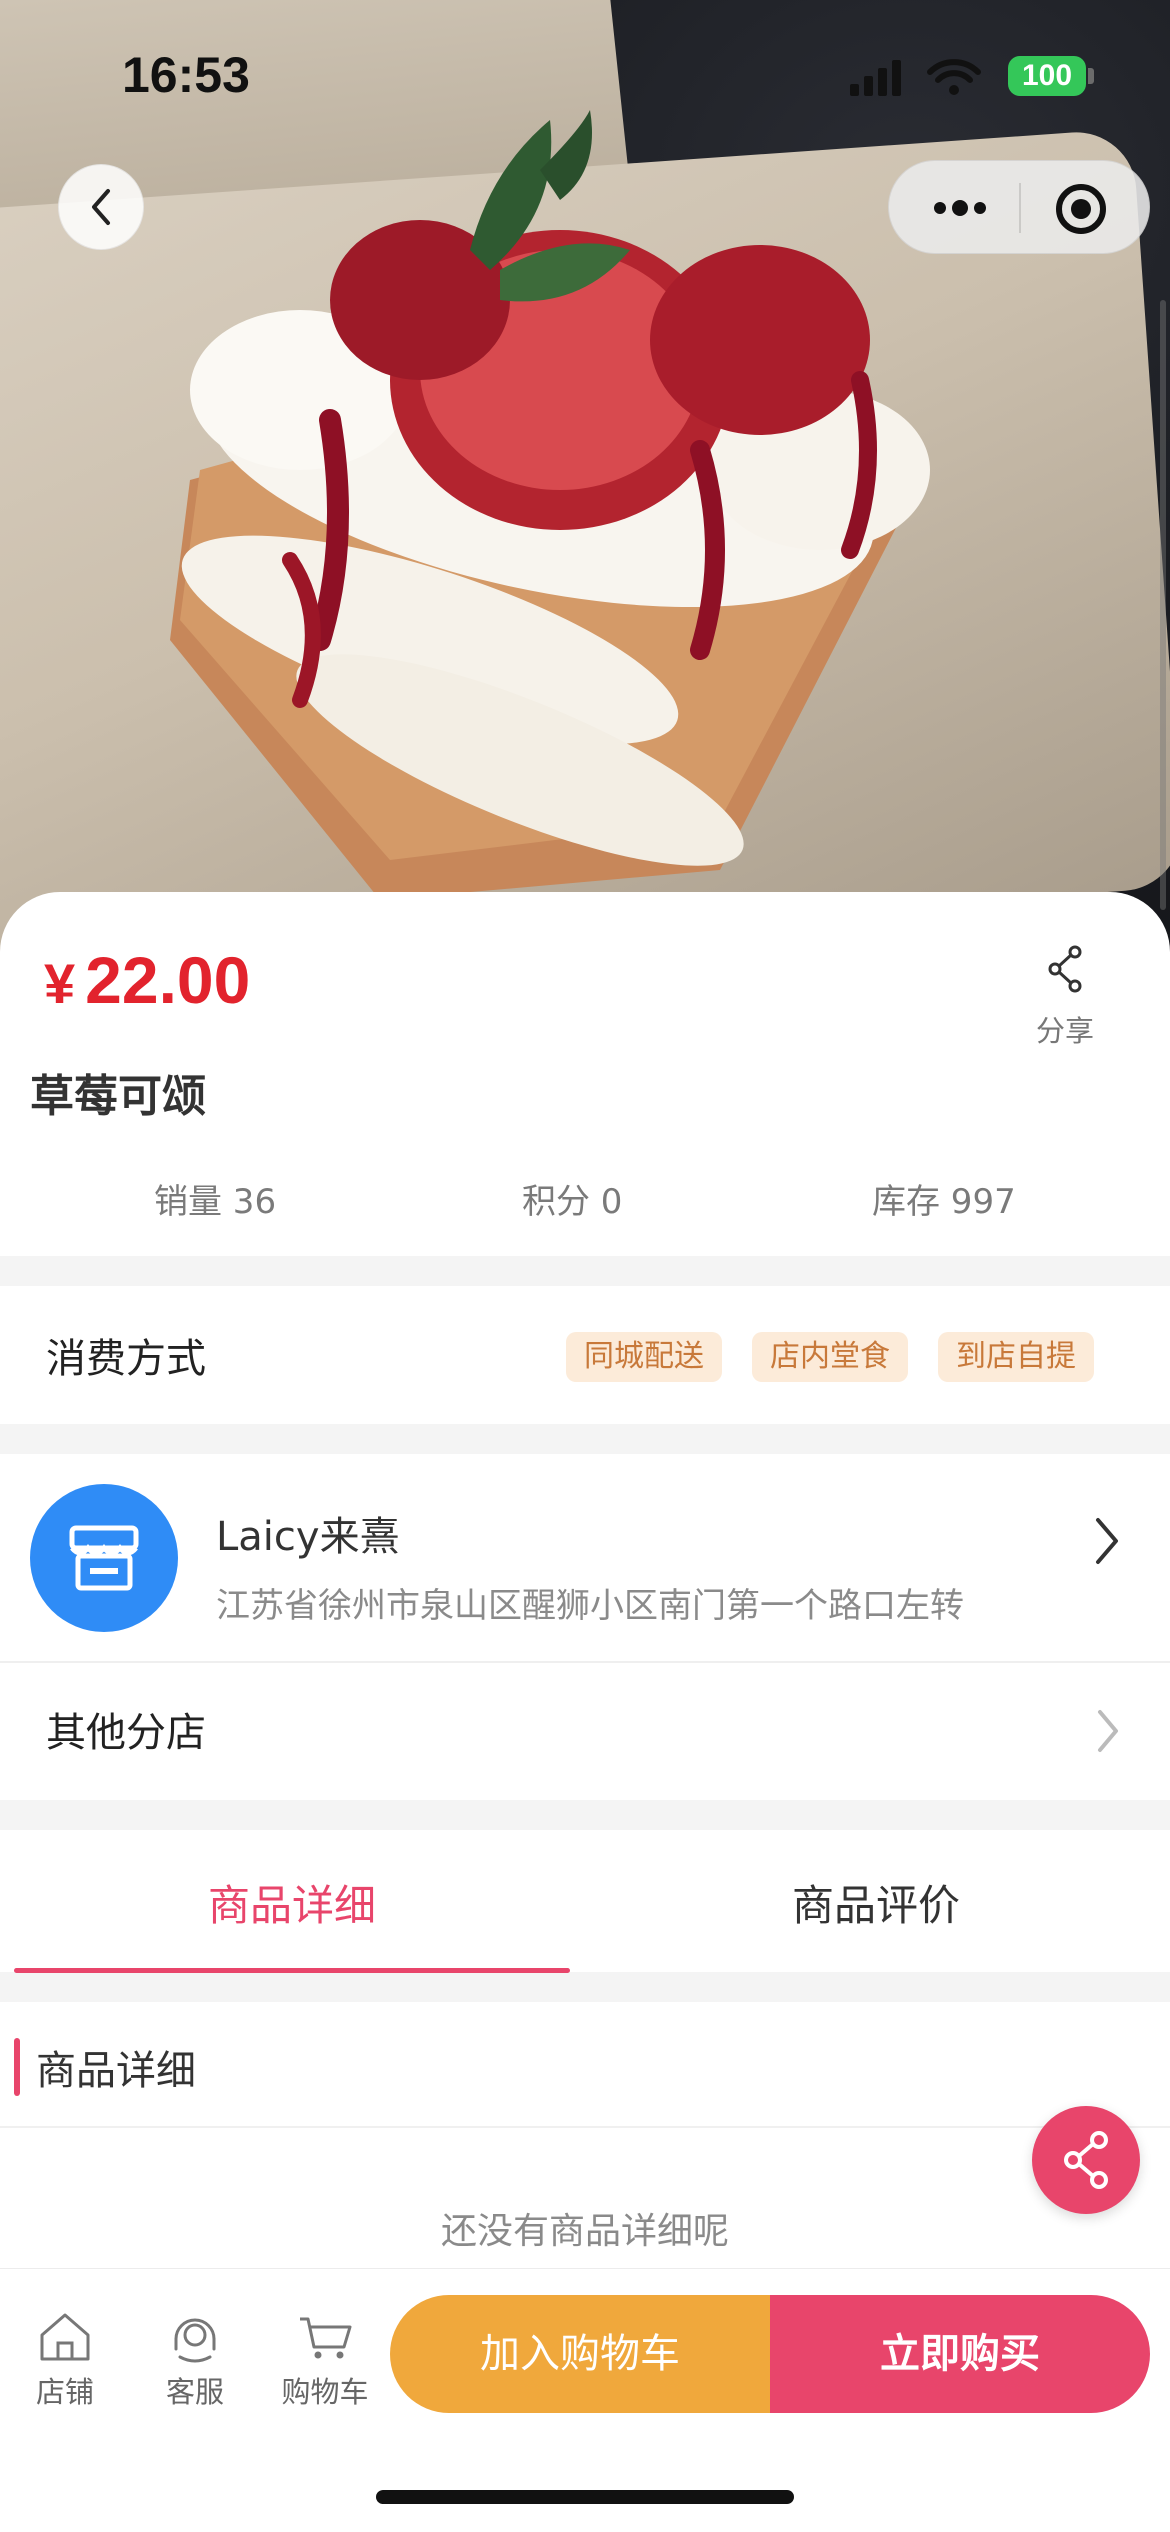  I want to click on tab-product-details: 商品详细, so click(292, 1902).